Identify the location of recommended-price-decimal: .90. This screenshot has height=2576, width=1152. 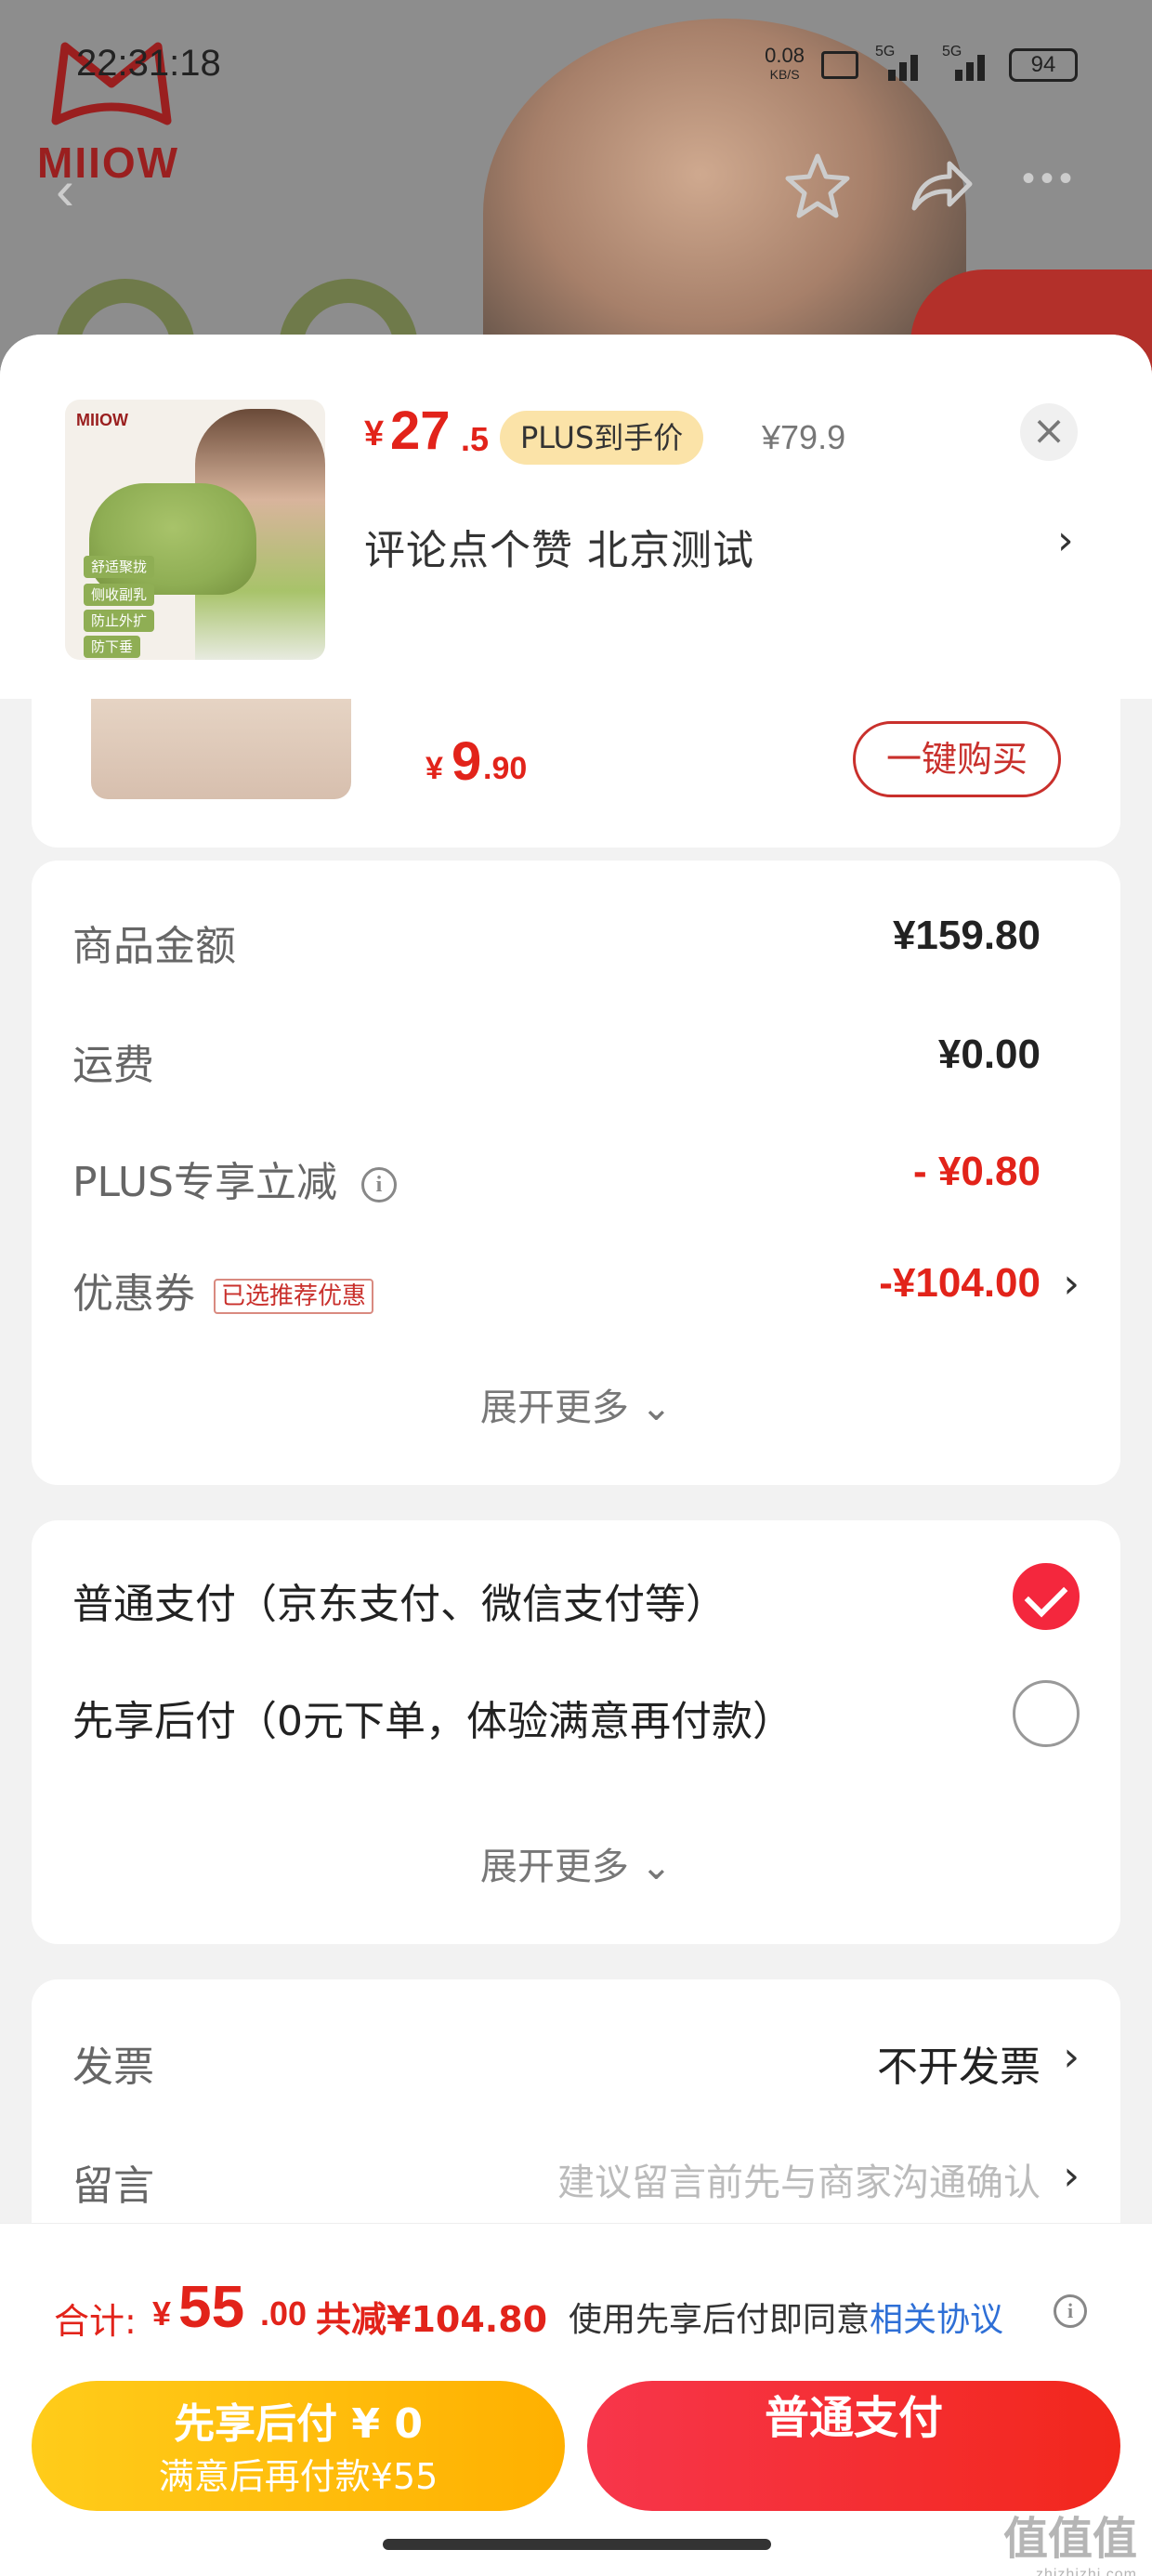
(505, 768).